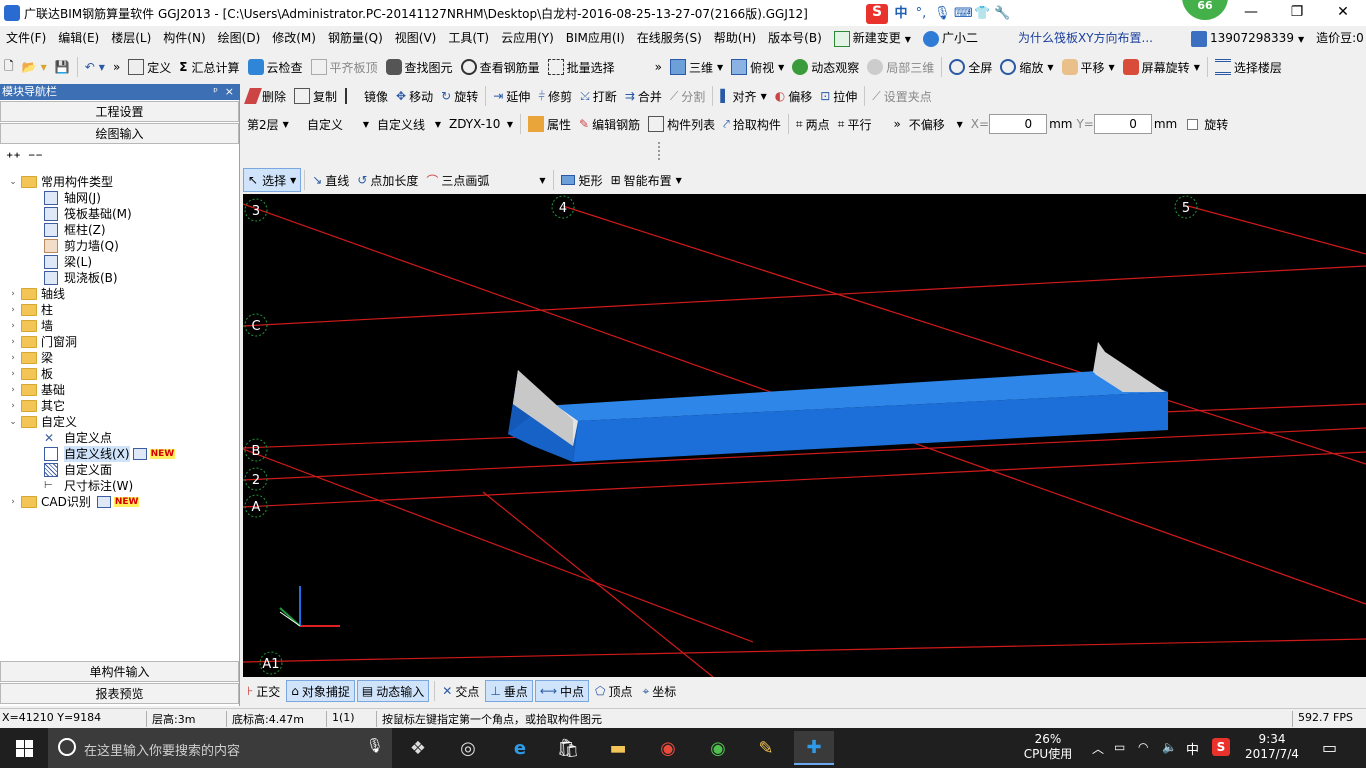 The height and width of the screenshot is (768, 1366). Describe the element at coordinates (900, 67) in the screenshot. I see `local-3d-button: 局部三维` at that location.